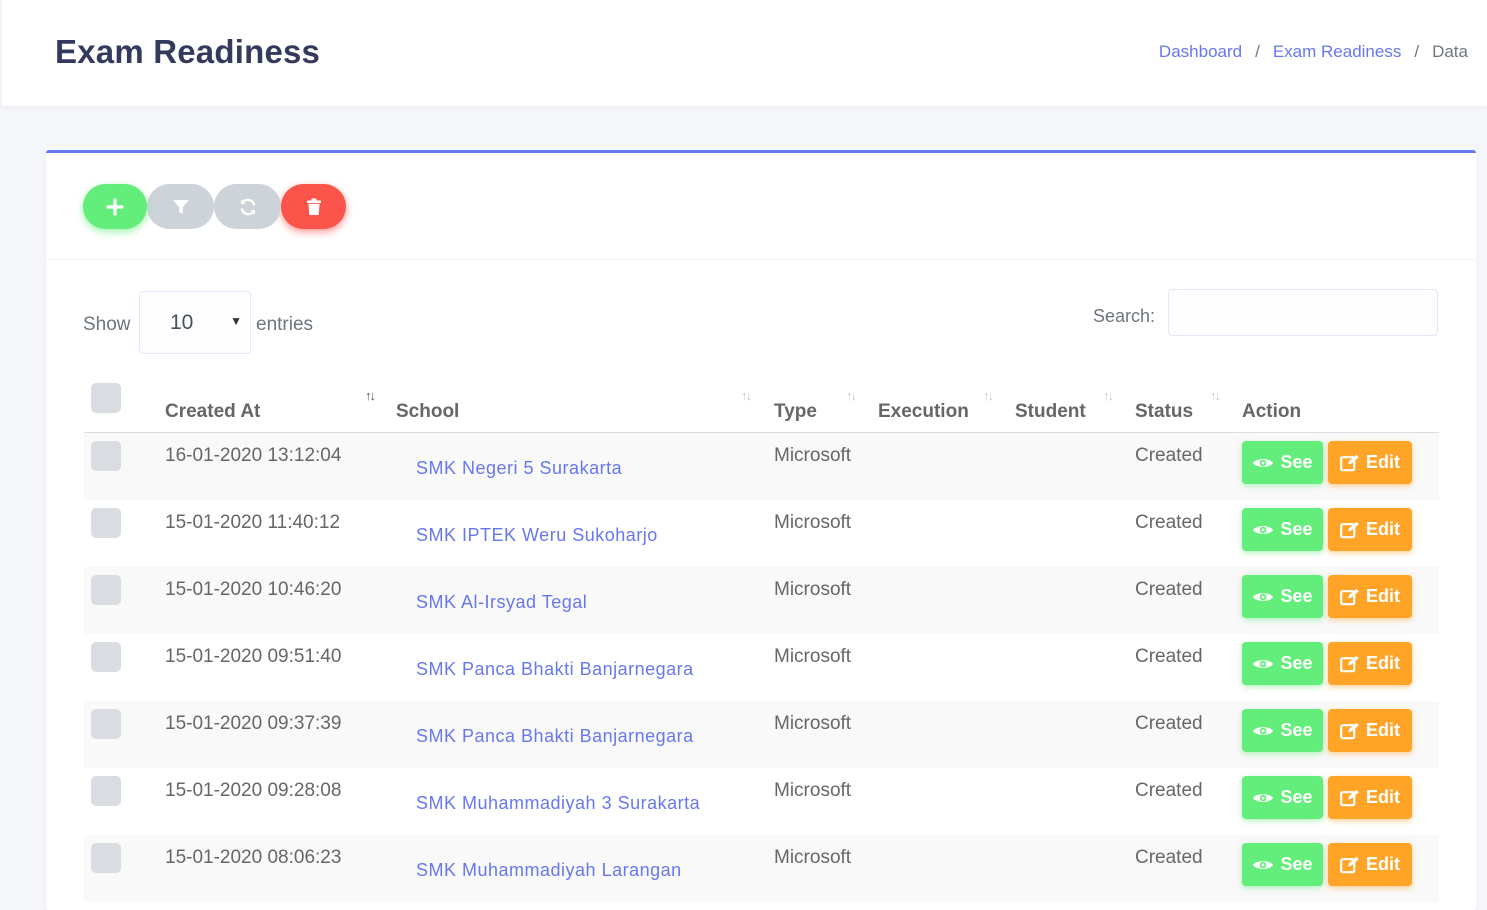 The image size is (1487, 910). I want to click on refresh-button, so click(247, 206).